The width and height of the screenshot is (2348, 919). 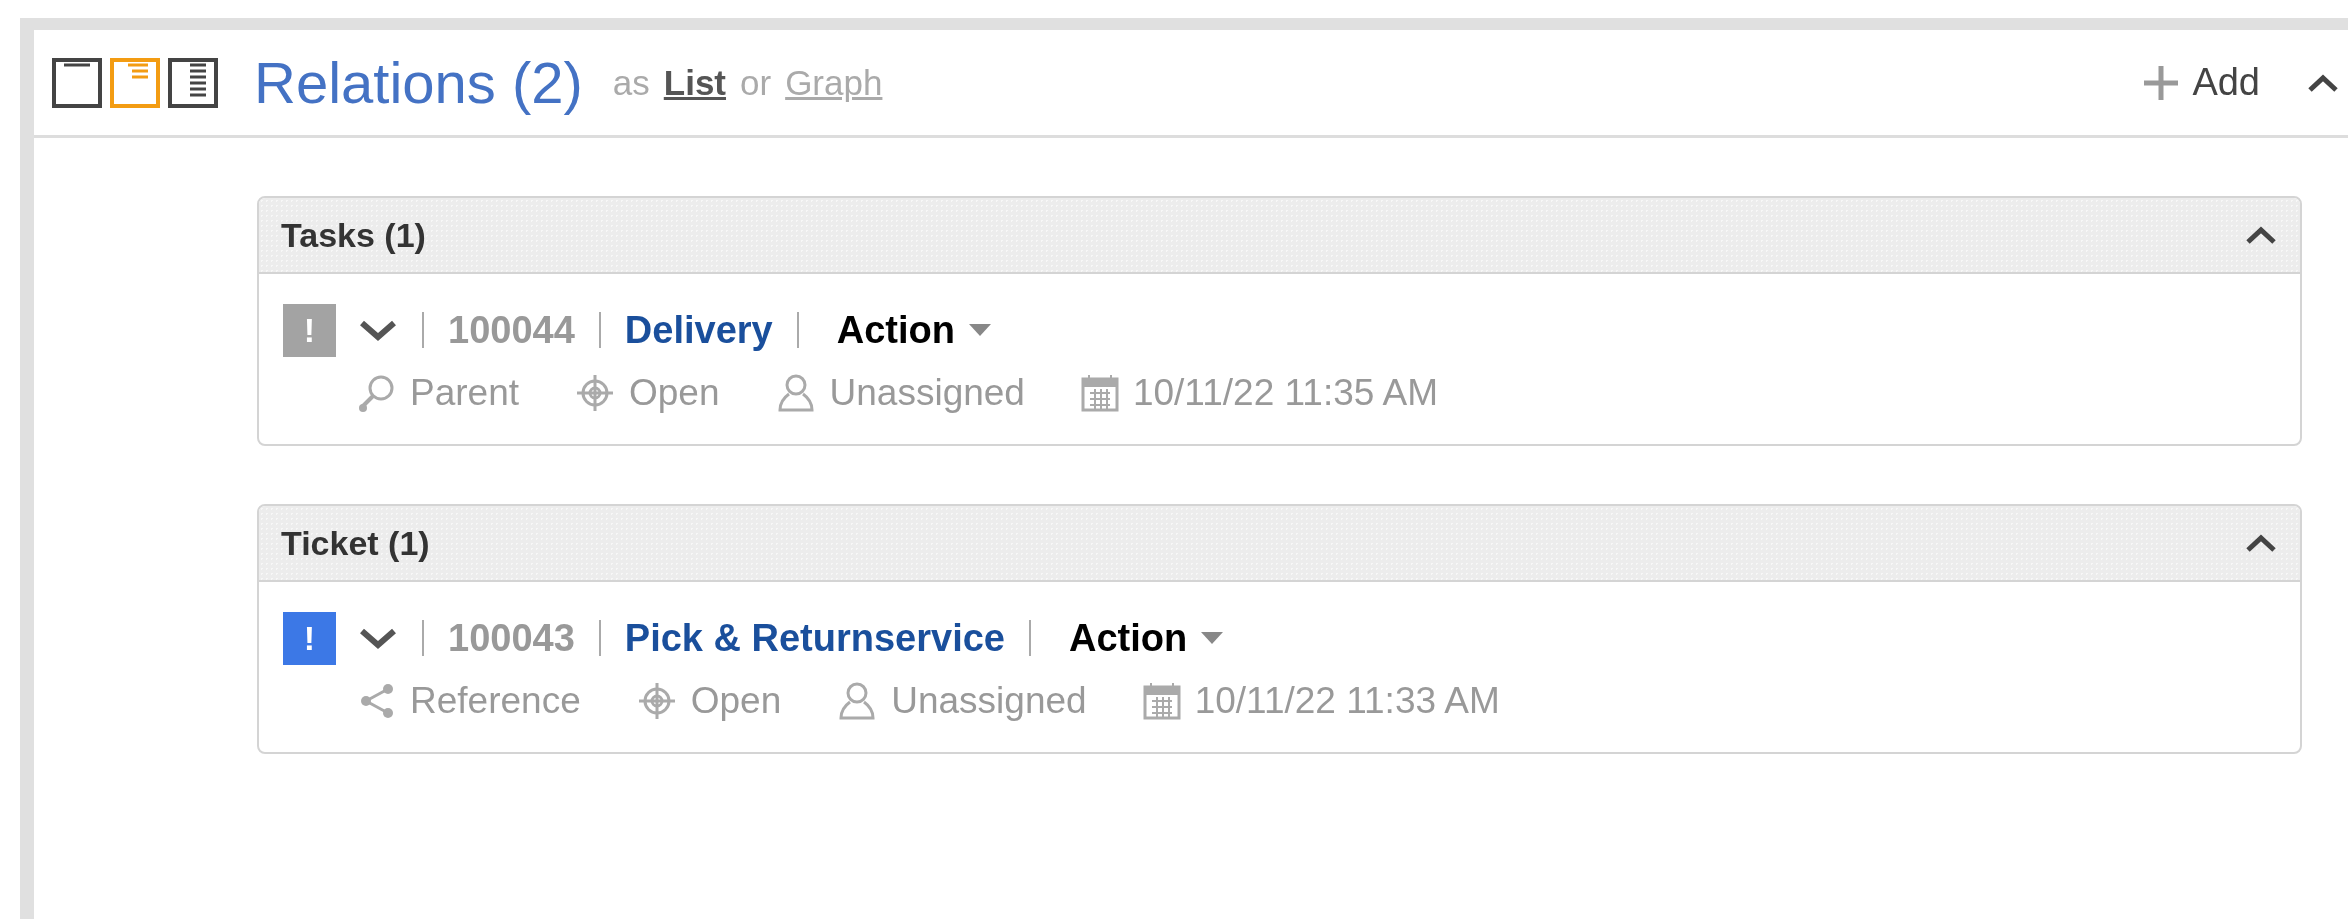 What do you see at coordinates (2202, 82) in the screenshot?
I see `add-button: Add` at bounding box center [2202, 82].